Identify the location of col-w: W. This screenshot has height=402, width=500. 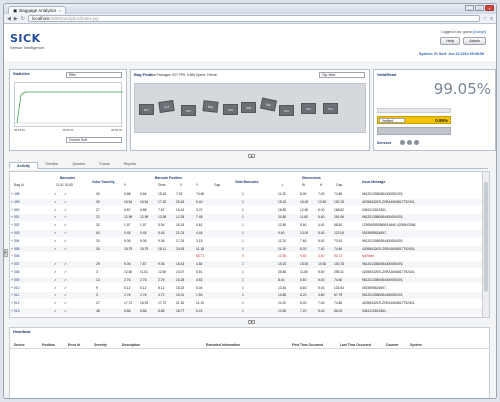
(303, 185).